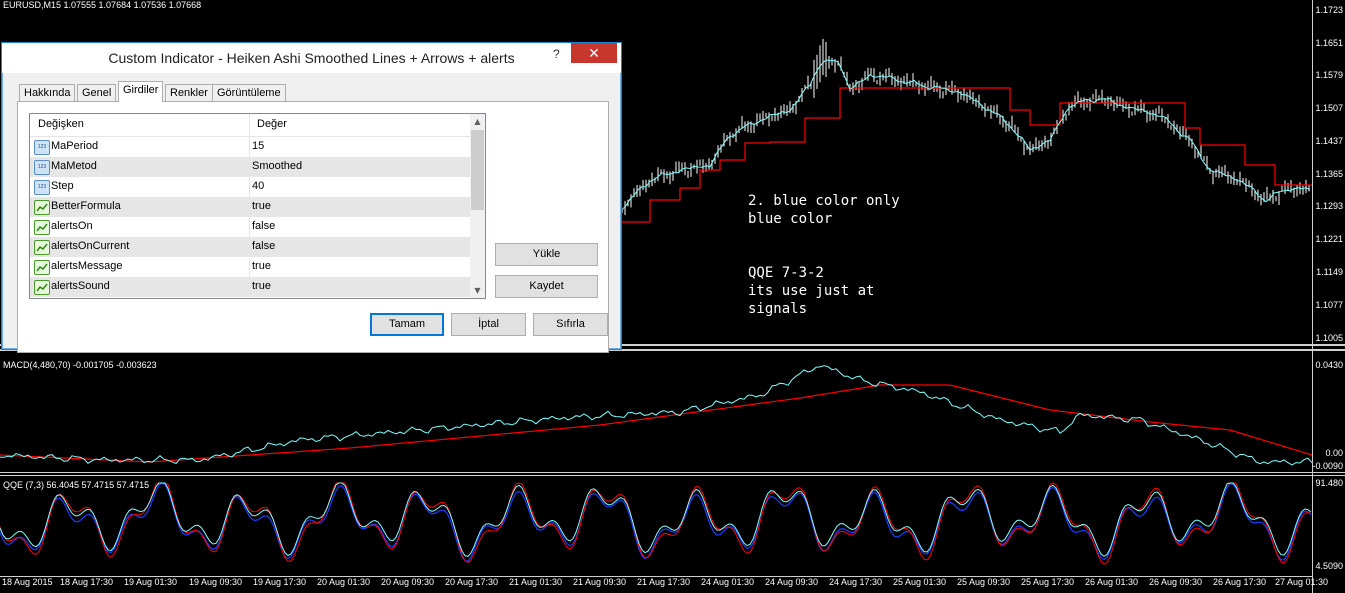  Describe the element at coordinates (80, 365) in the screenshot. I see `macd-title: MACD(4,480,70) -0.001705 -0.003623` at that location.